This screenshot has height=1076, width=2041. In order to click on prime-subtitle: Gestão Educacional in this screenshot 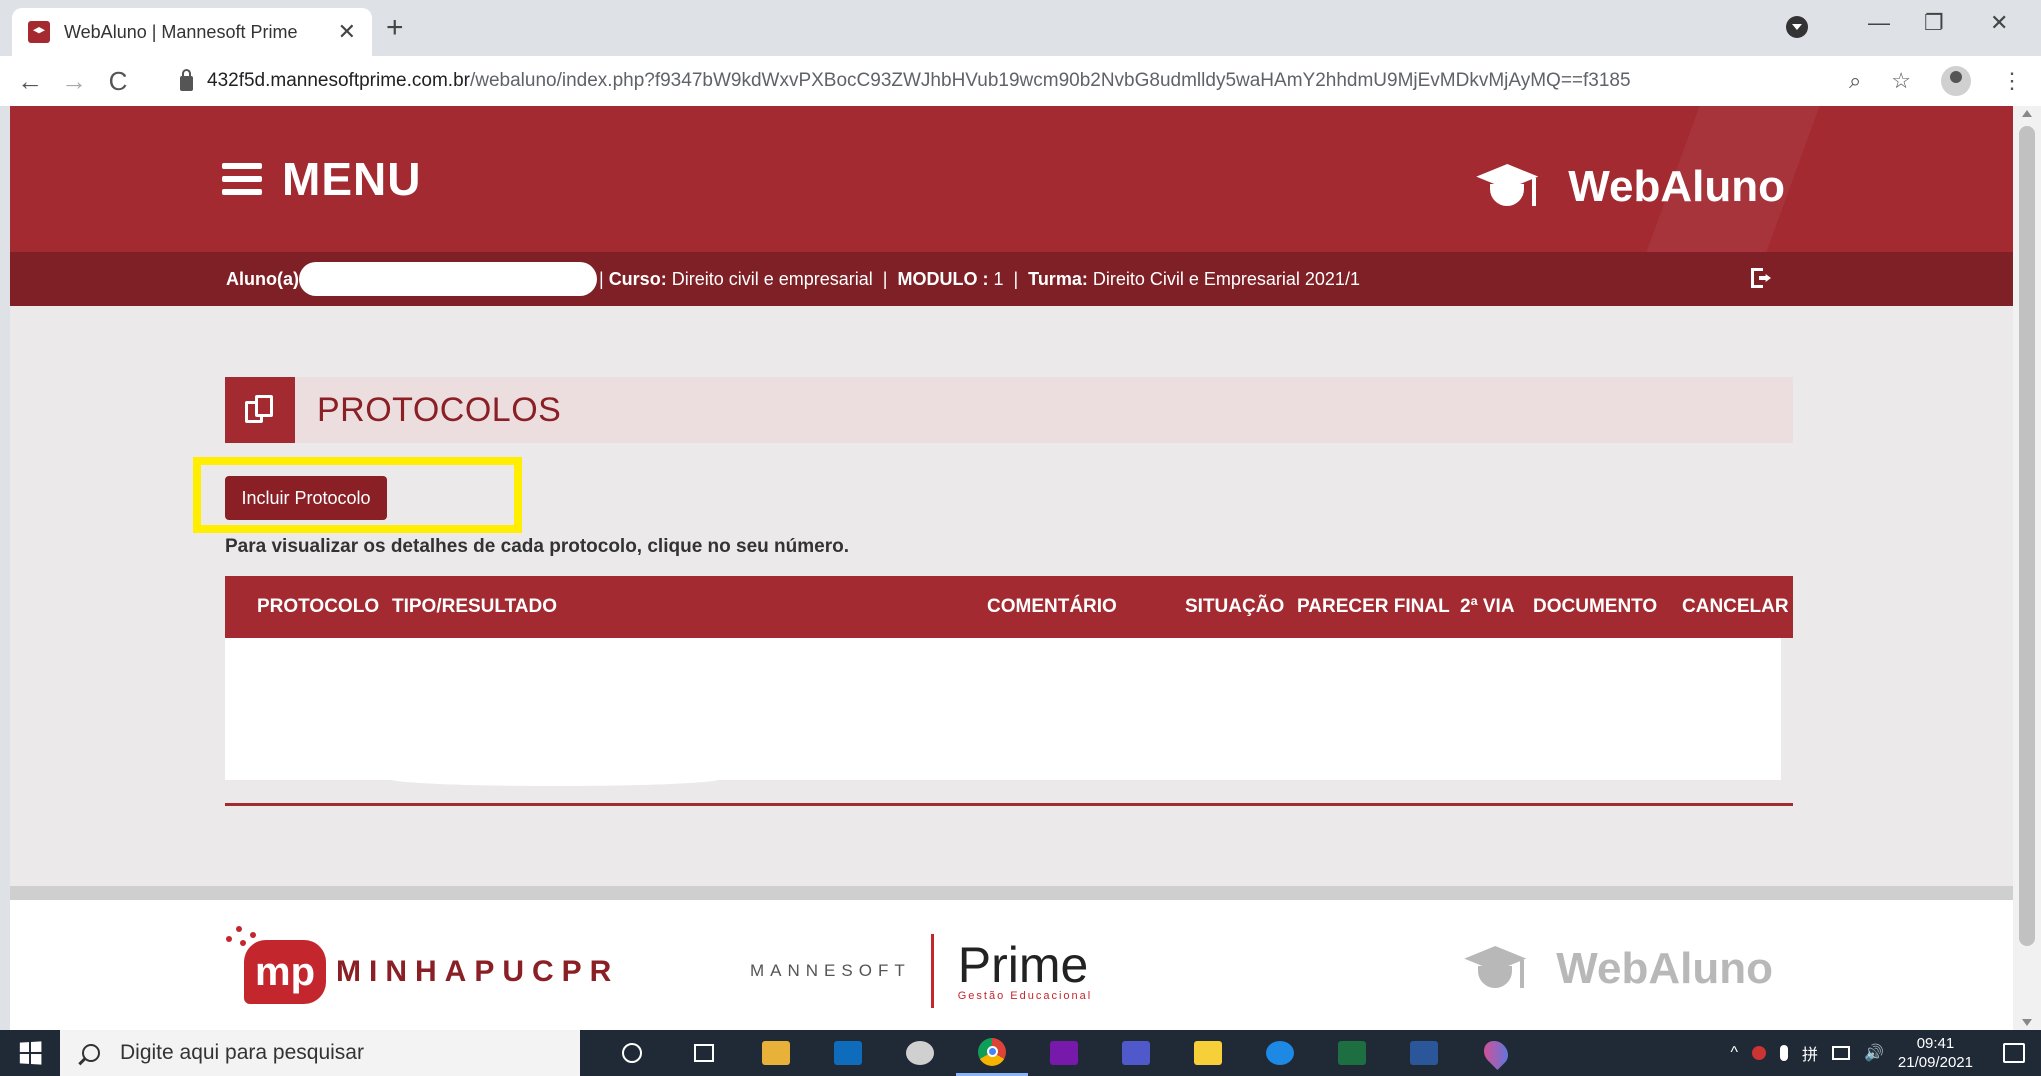, I will do `click(1025, 996)`.